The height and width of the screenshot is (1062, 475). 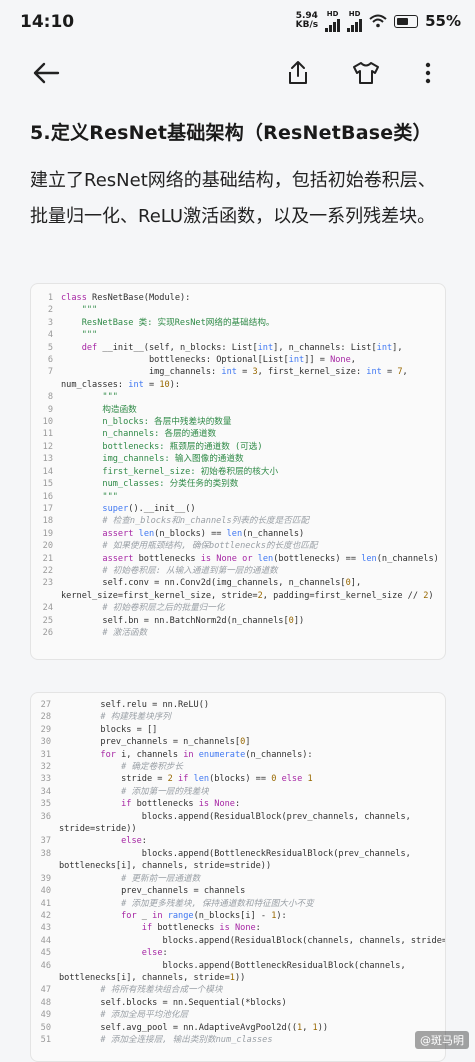 I want to click on code-line: 18 # 检查n_blocks和n_channels列表的长度是否匹配, so click(x=238, y=521).